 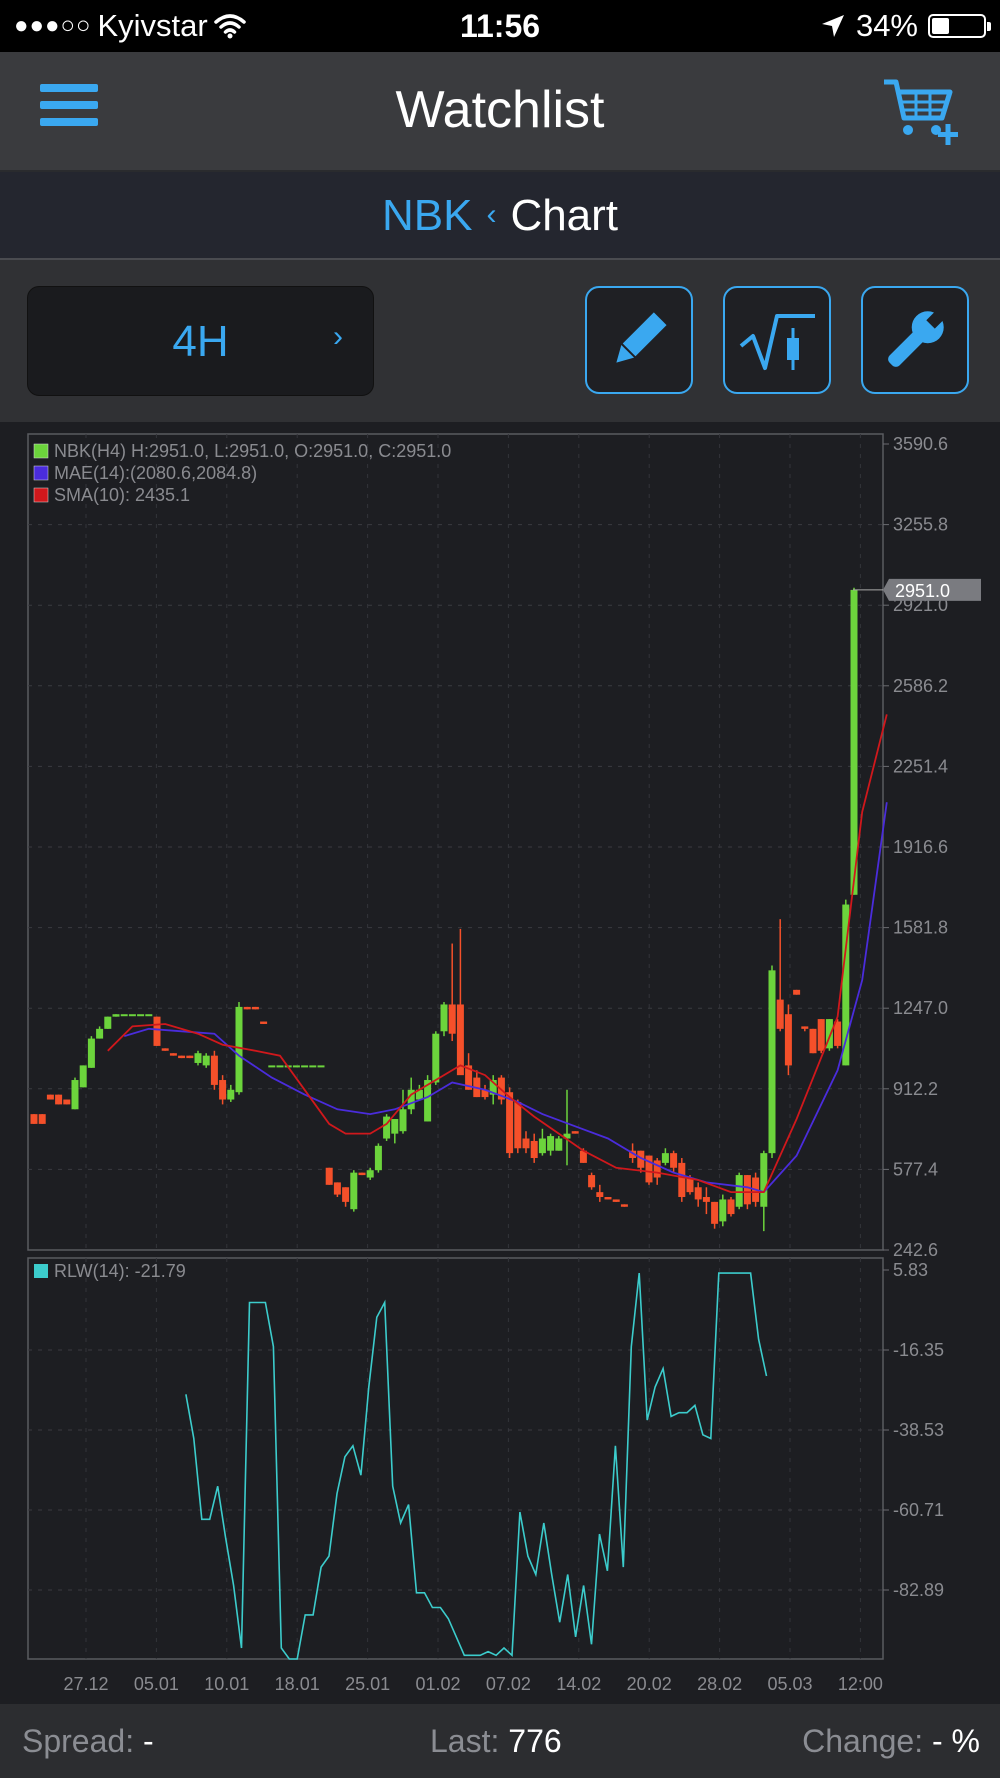 I want to click on price-tick-label: 1916.6, so click(x=920, y=847).